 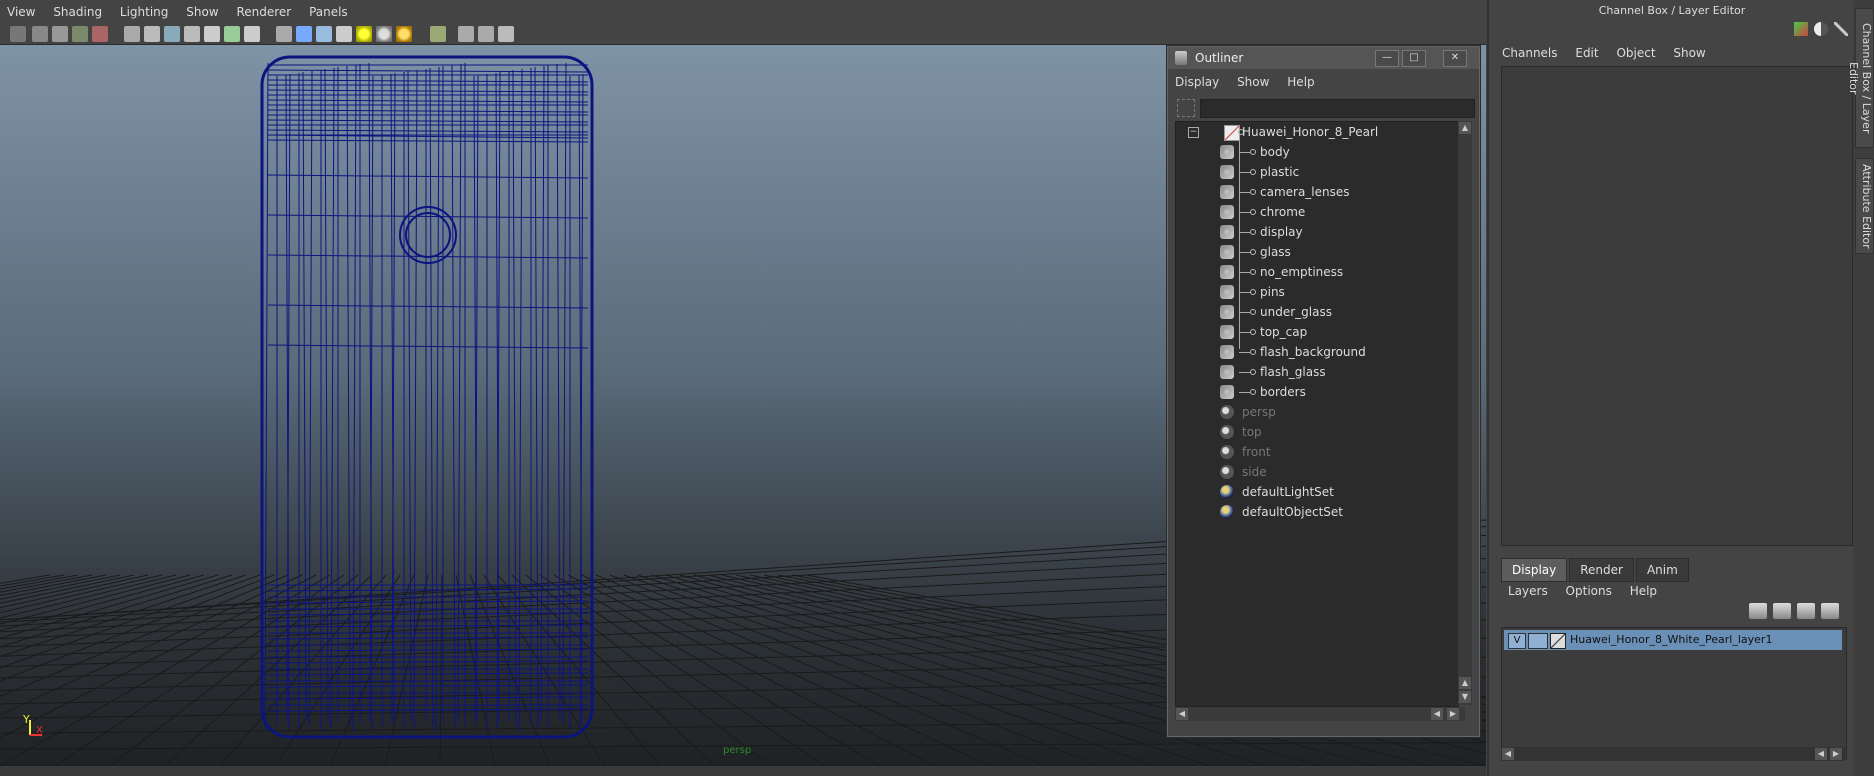 I want to click on outliner-row-child: flash_glass, so click(x=1317, y=372).